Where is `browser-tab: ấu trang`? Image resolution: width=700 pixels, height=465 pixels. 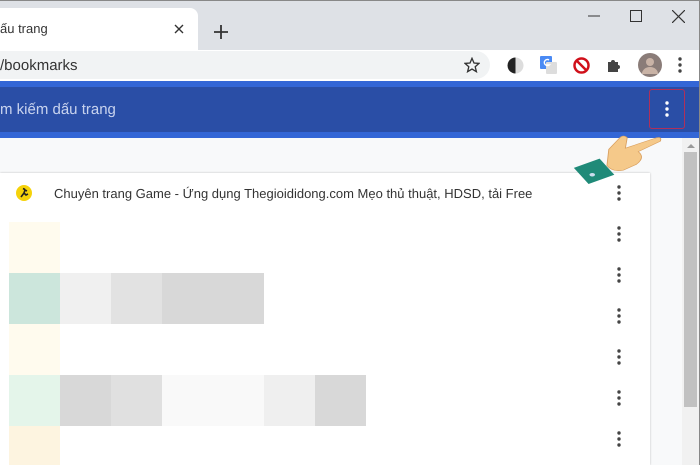 browser-tab: ấu trang is located at coordinates (99, 29).